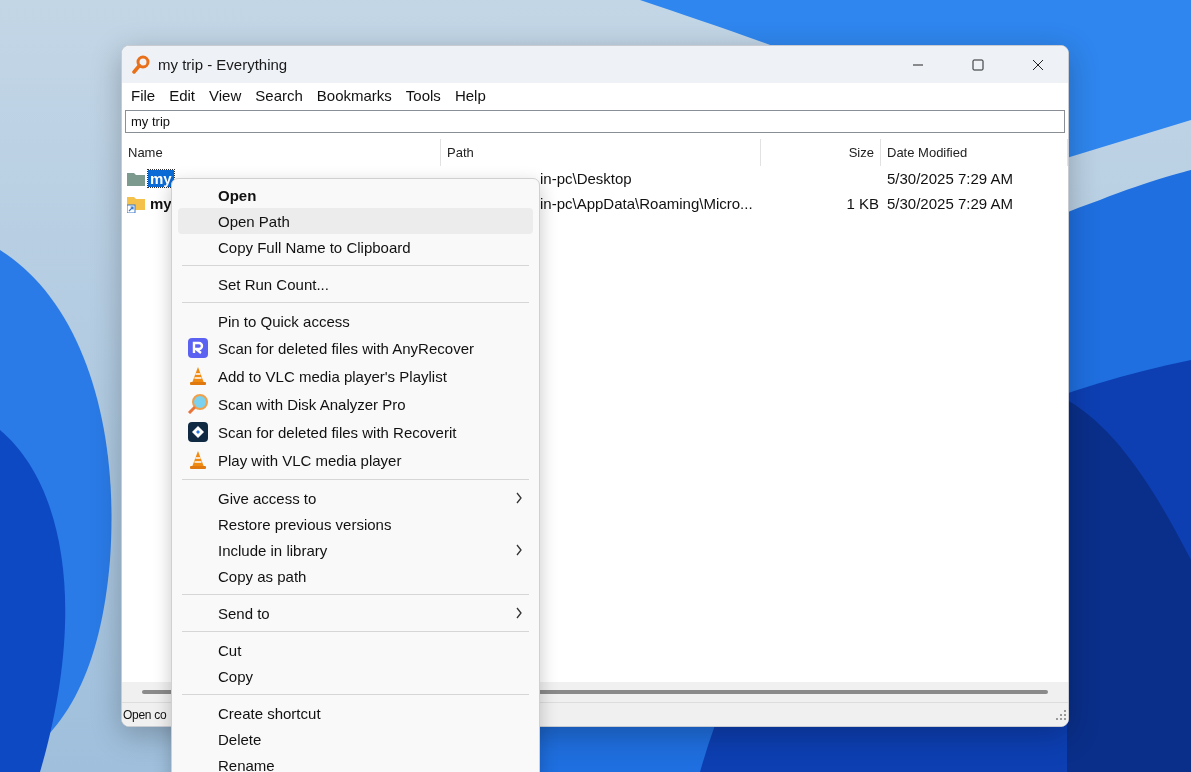 The image size is (1191, 772). What do you see at coordinates (355, 321) in the screenshot?
I see `menu-entry: Pin to Quick access` at bounding box center [355, 321].